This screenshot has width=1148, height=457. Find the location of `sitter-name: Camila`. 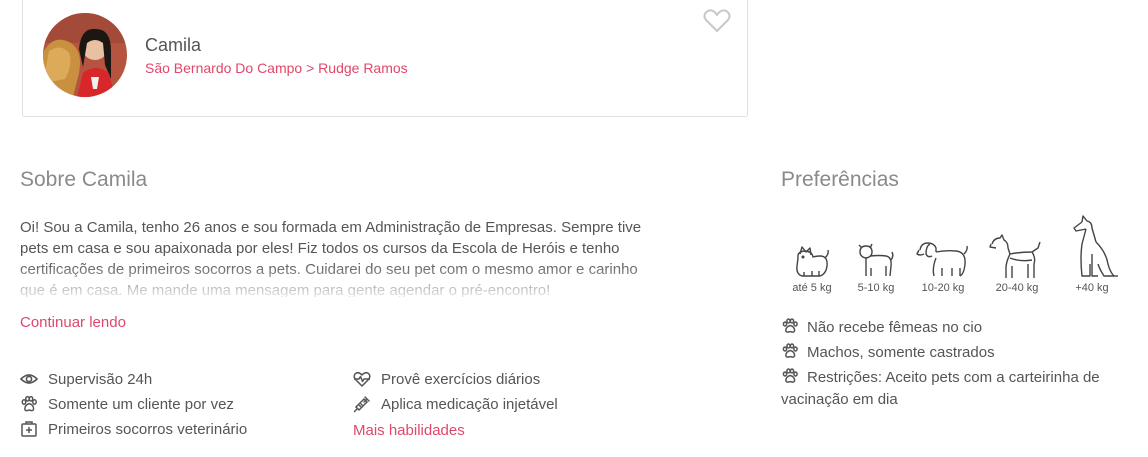

sitter-name: Camila is located at coordinates (173, 45).